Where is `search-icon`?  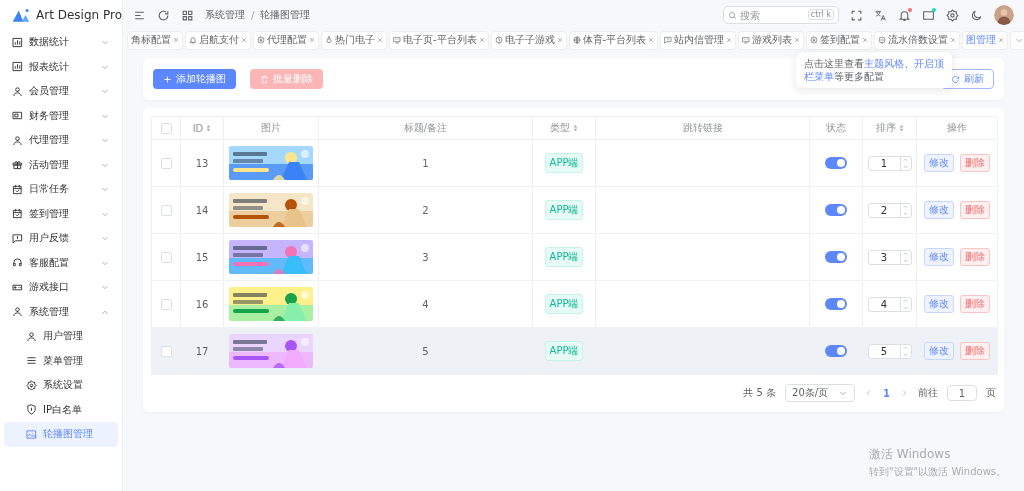
search-icon is located at coordinates (732, 15).